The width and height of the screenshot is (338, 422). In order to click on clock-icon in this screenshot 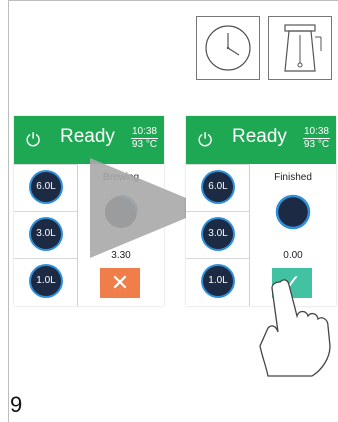, I will do `click(228, 48)`.